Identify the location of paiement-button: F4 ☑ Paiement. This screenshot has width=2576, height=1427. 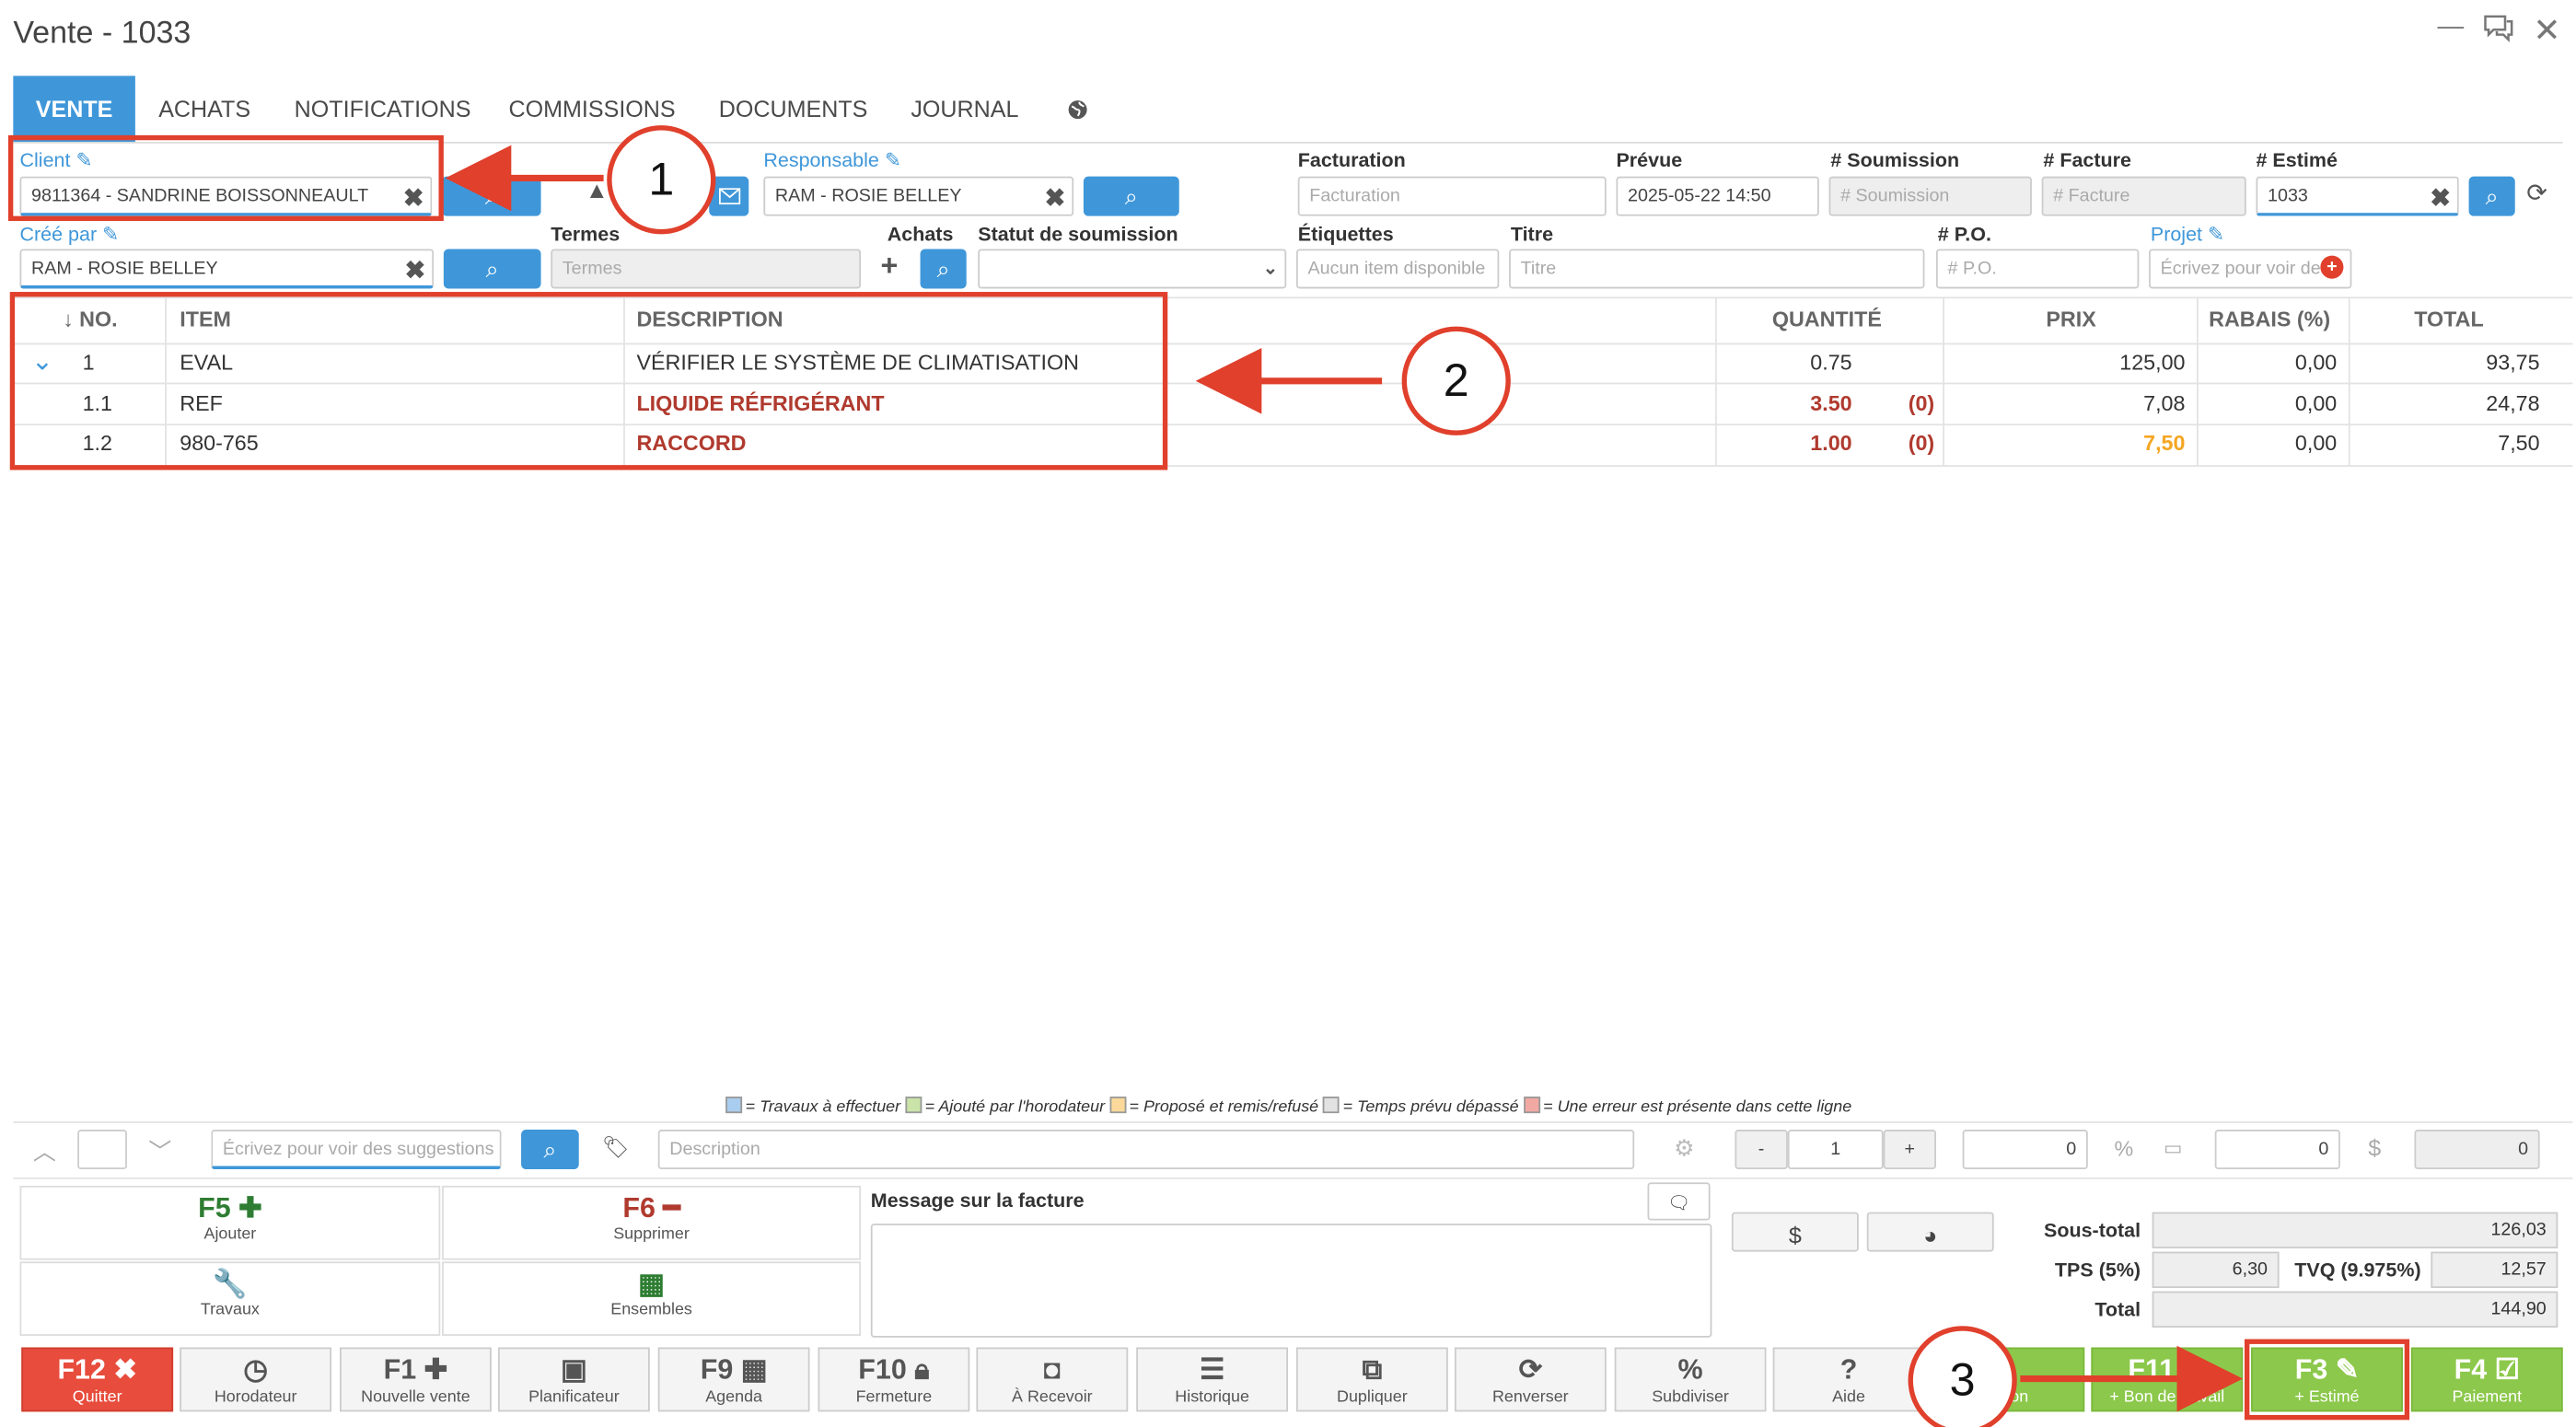
(2486, 1379).